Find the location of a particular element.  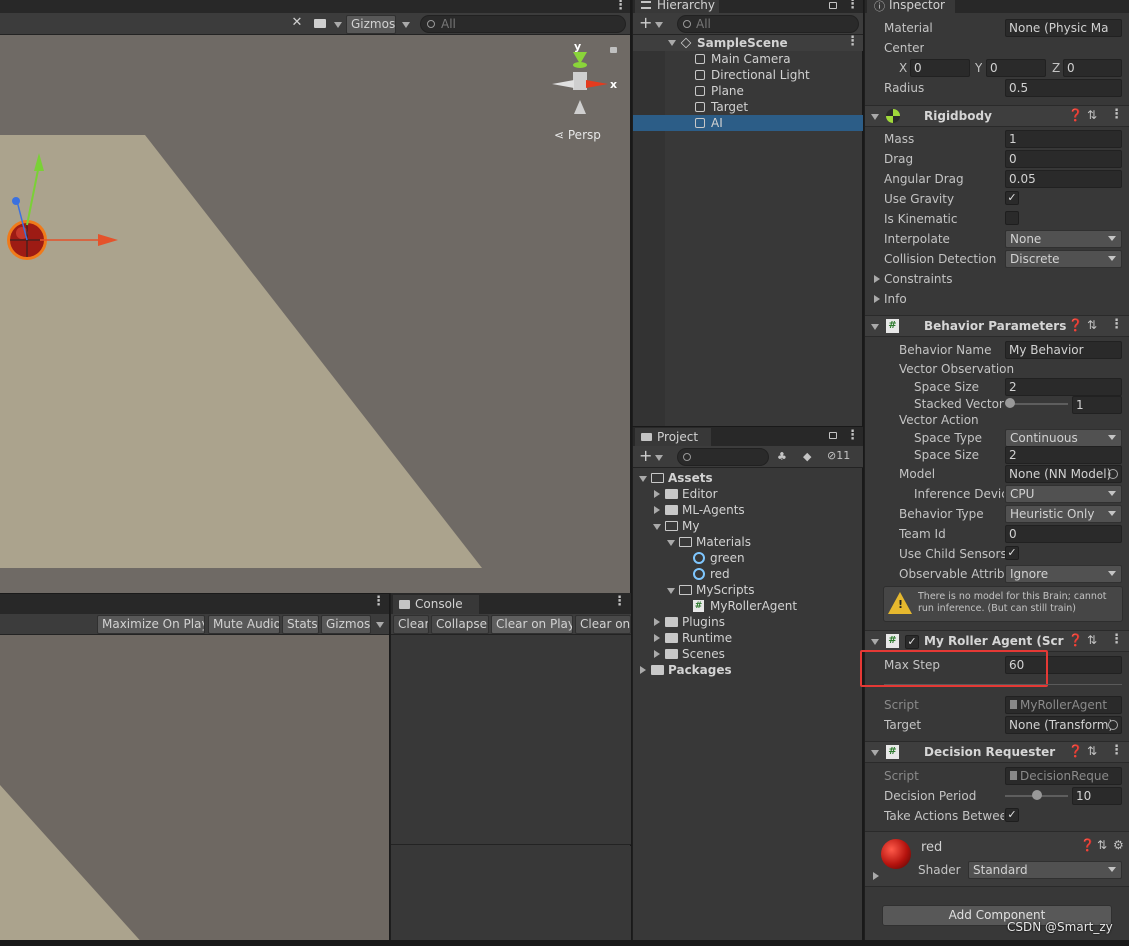

behavior-type-dropdown: Heuristic Only is located at coordinates (1063, 514).